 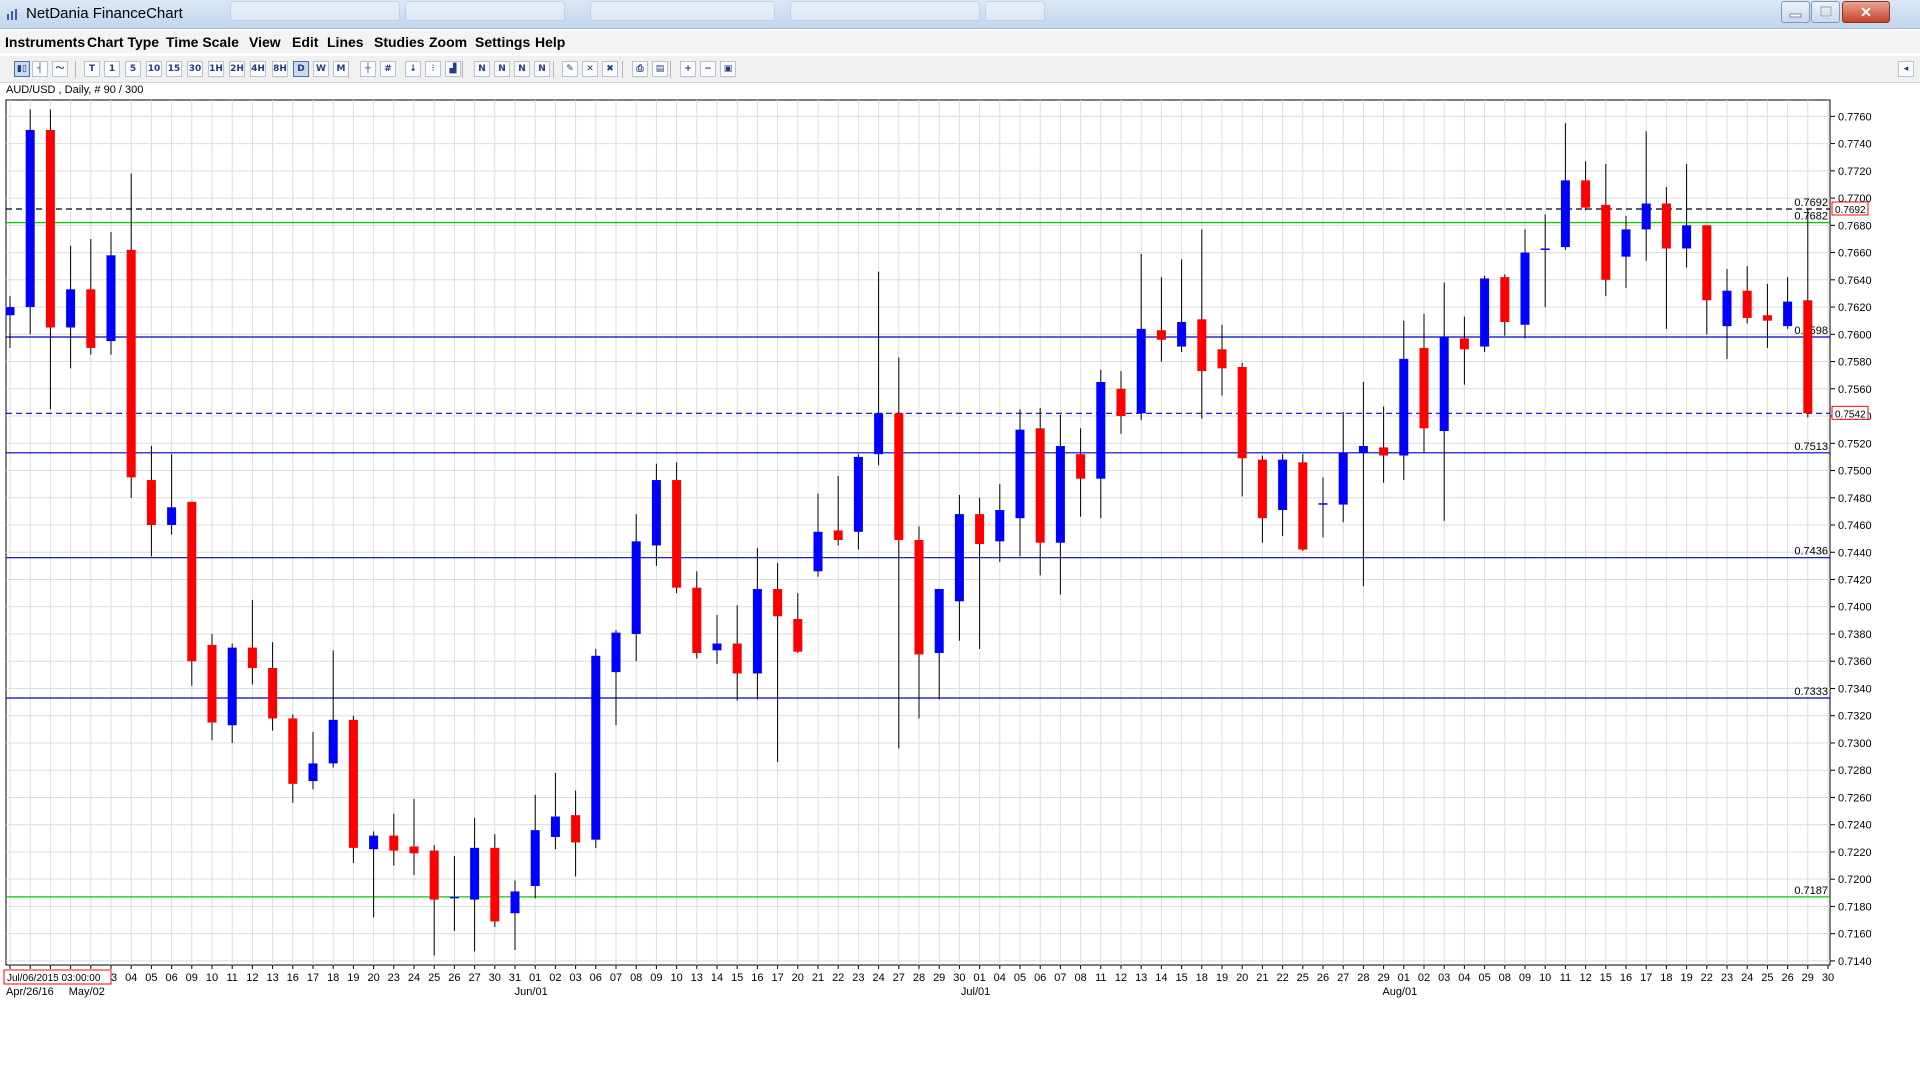 I want to click on level-label: 0.7436, so click(x=1811, y=552).